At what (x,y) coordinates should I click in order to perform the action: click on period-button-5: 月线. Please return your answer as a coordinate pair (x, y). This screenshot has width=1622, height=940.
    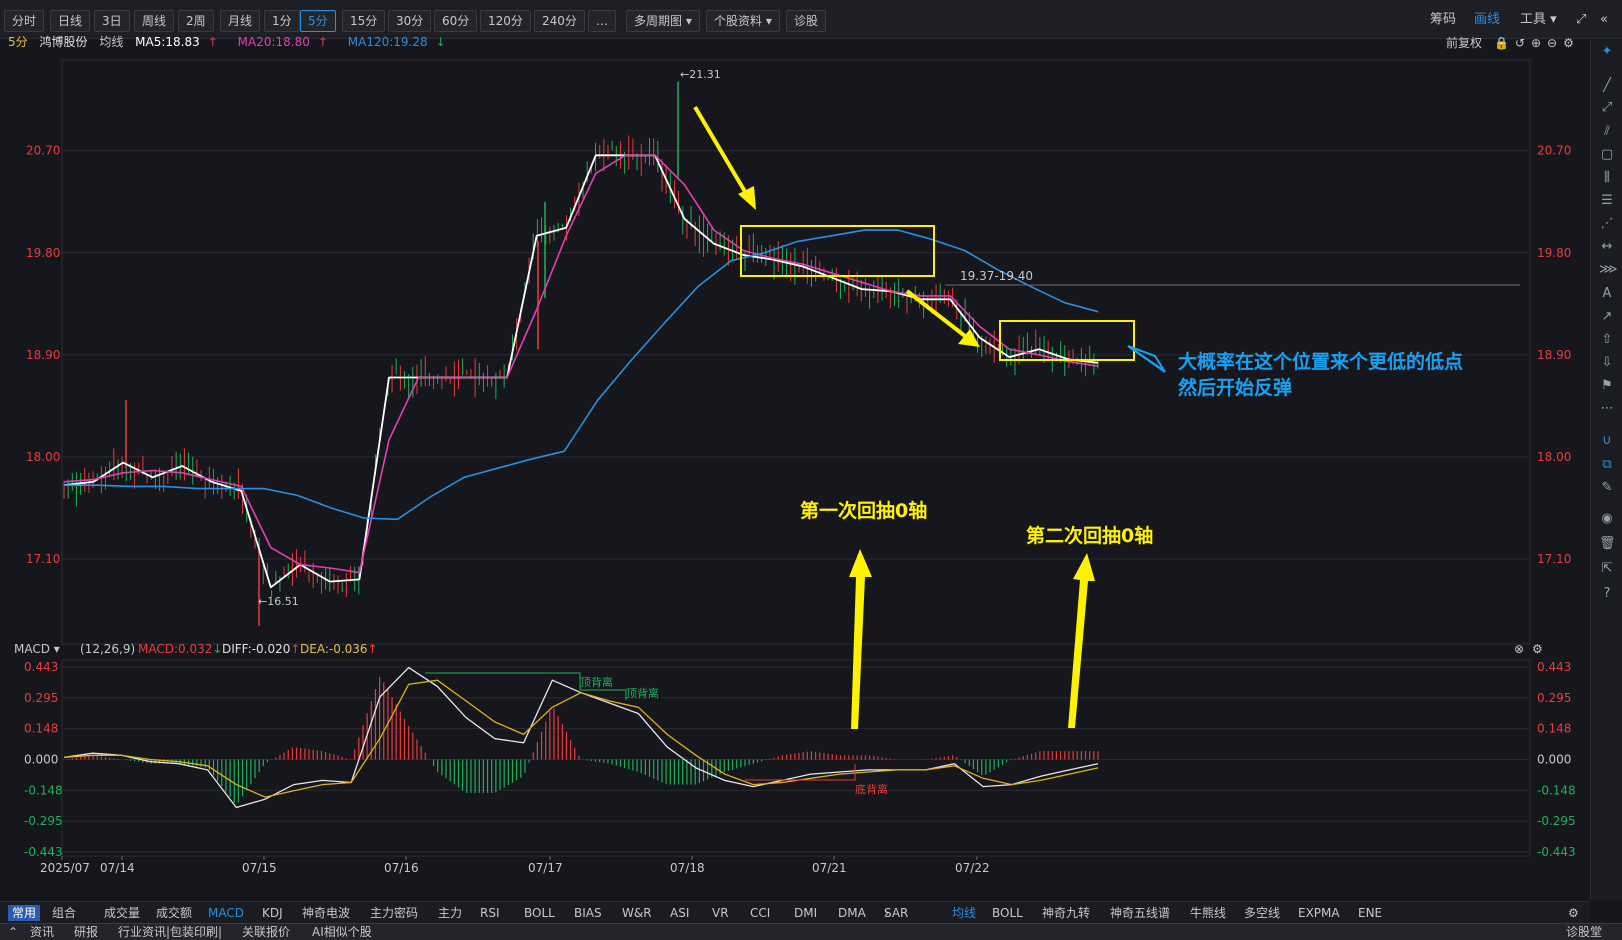
    Looking at the image, I should click on (240, 21).